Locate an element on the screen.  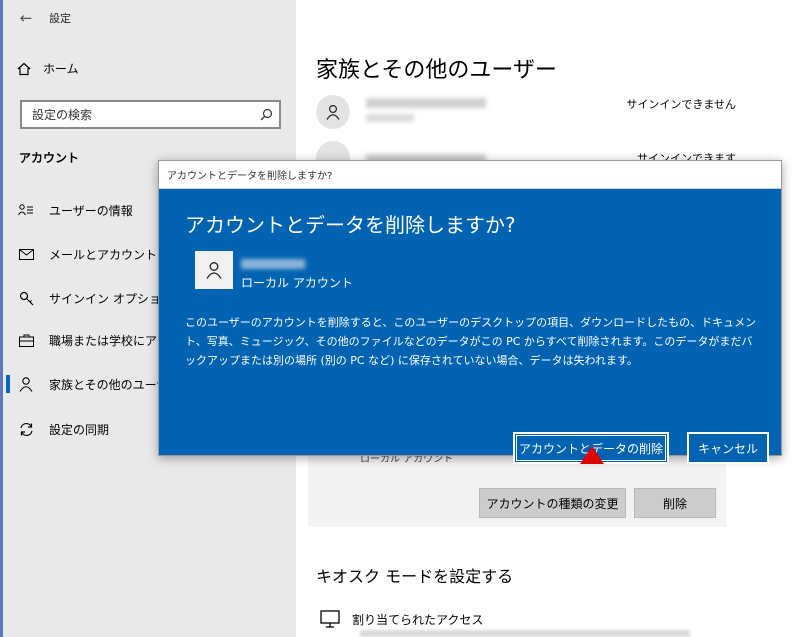
sync-icon is located at coordinates (26, 429).